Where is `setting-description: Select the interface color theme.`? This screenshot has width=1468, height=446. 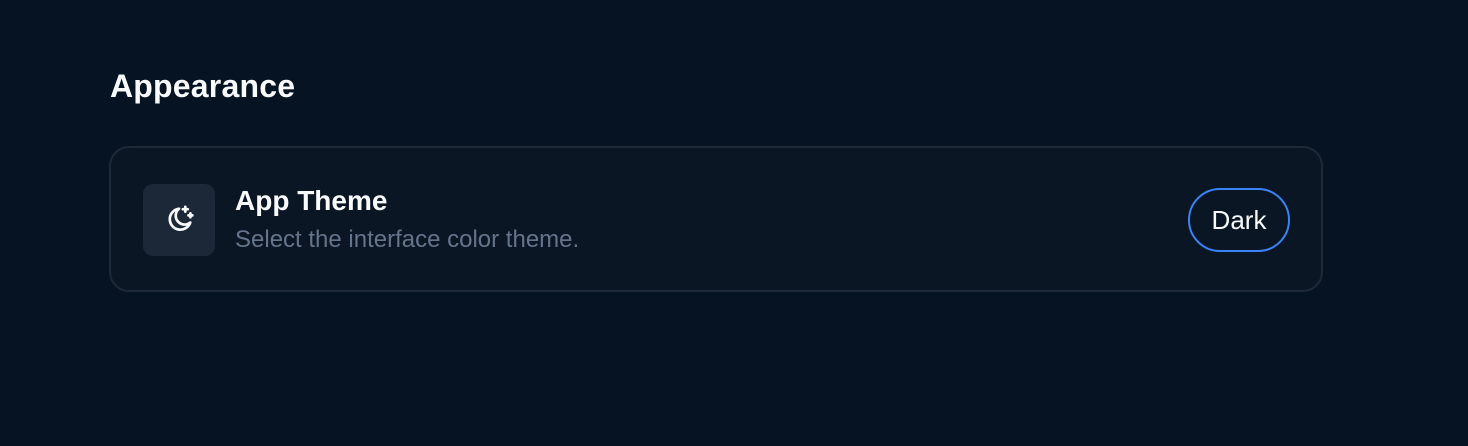 setting-description: Select the interface color theme. is located at coordinates (407, 239).